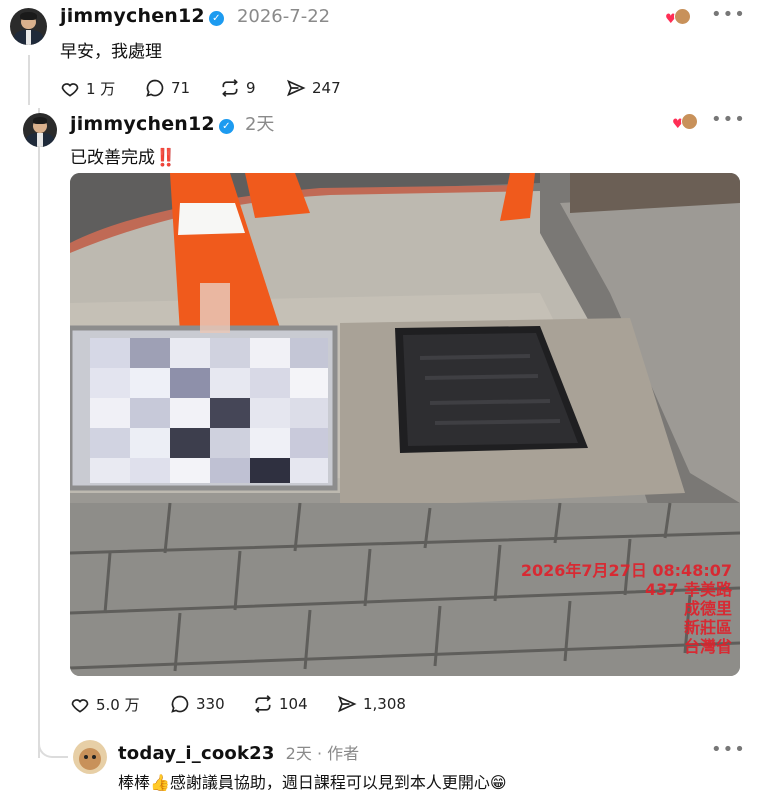 Image resolution: width=761 pixels, height=800 pixels. What do you see at coordinates (53, 749) in the screenshot?
I see `thread-line-curve` at bounding box center [53, 749].